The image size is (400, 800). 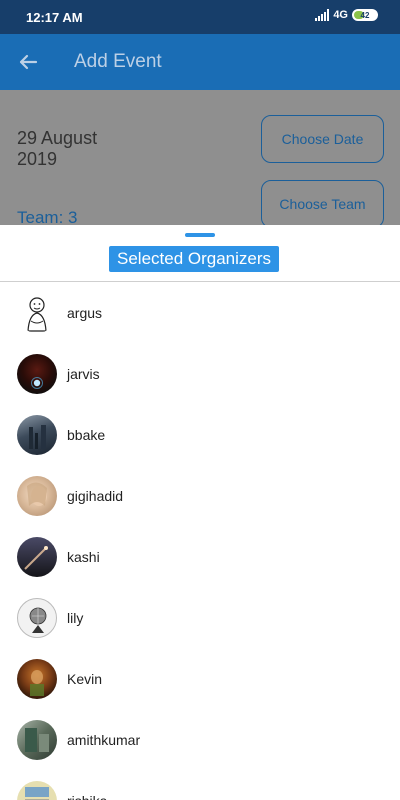 I want to click on sheet-title: Selected Organizers, so click(x=194, y=259).